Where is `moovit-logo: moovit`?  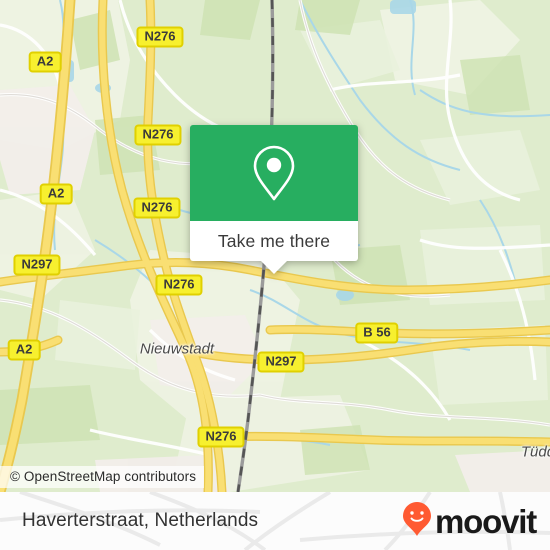
moovit-logo: moovit is located at coordinates (469, 521).